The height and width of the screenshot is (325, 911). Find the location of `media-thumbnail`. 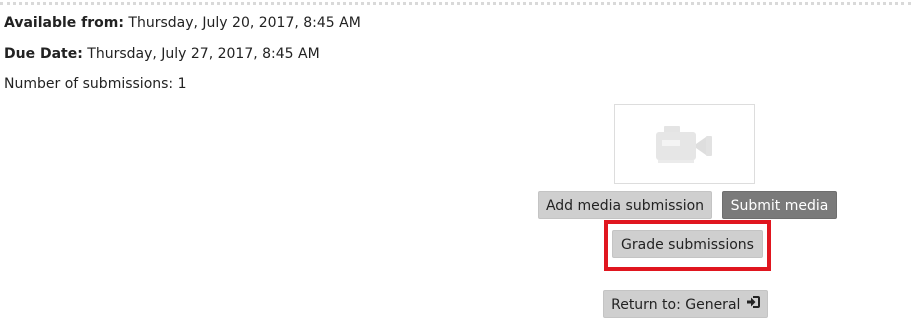

media-thumbnail is located at coordinates (684, 144).